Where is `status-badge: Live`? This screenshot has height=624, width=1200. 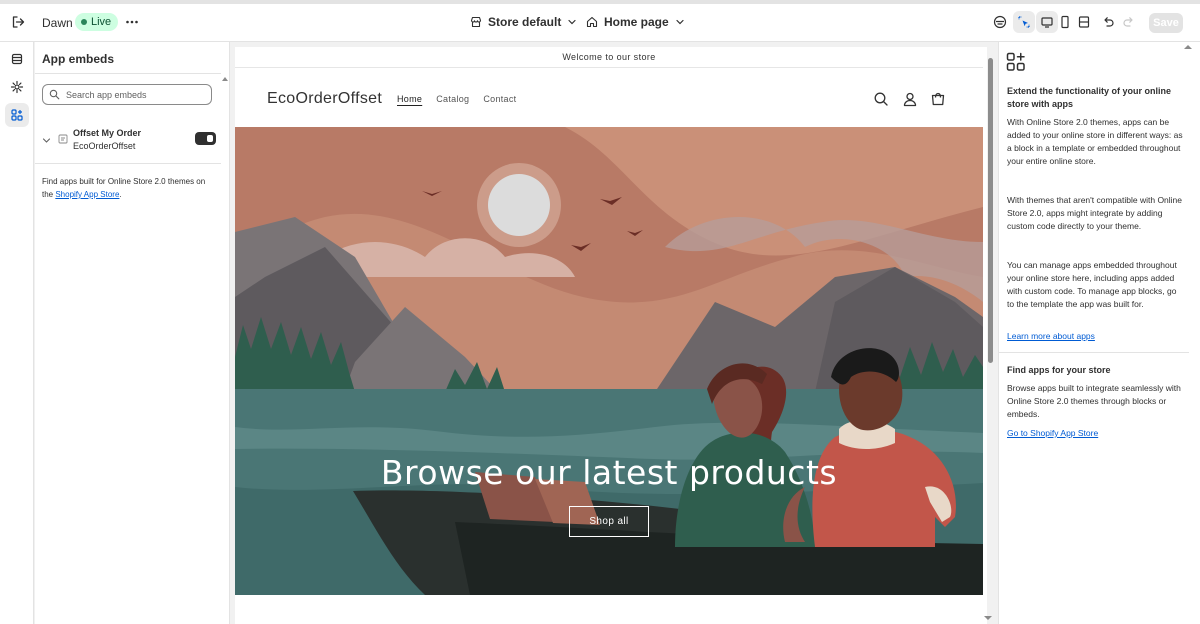
status-badge: Live is located at coordinates (97, 22).